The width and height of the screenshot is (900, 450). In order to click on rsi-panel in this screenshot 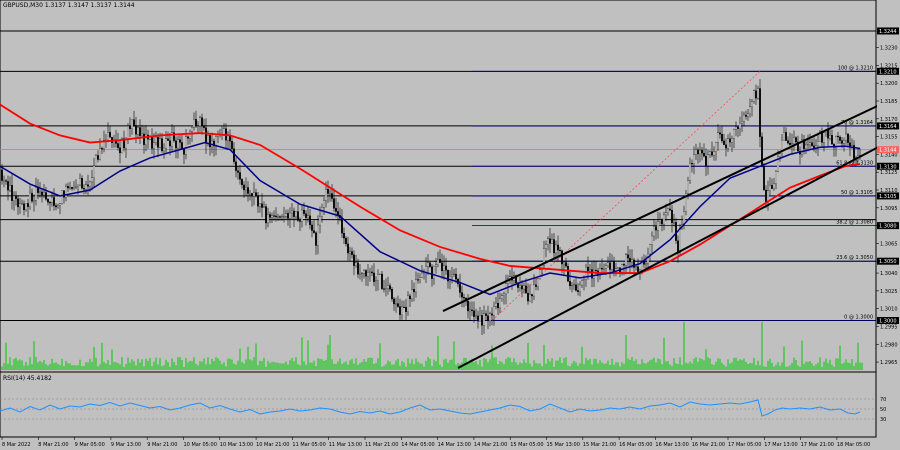, I will do `click(438, 404)`.